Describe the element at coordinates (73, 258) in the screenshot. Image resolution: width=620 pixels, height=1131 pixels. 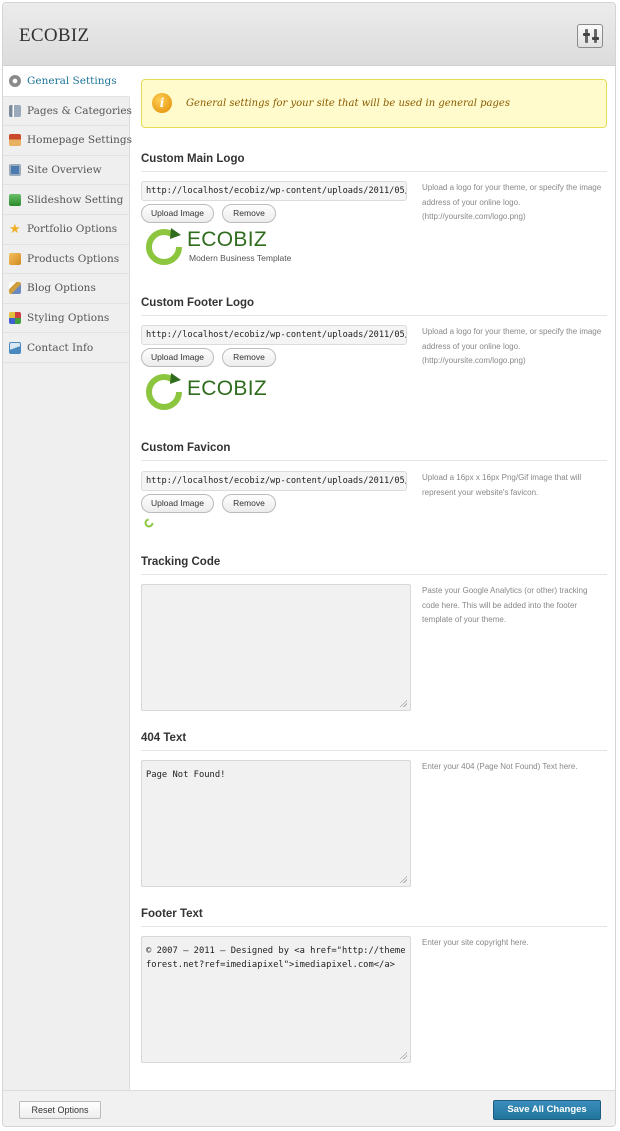
I see `sidebar-item-label: Products Options` at that location.